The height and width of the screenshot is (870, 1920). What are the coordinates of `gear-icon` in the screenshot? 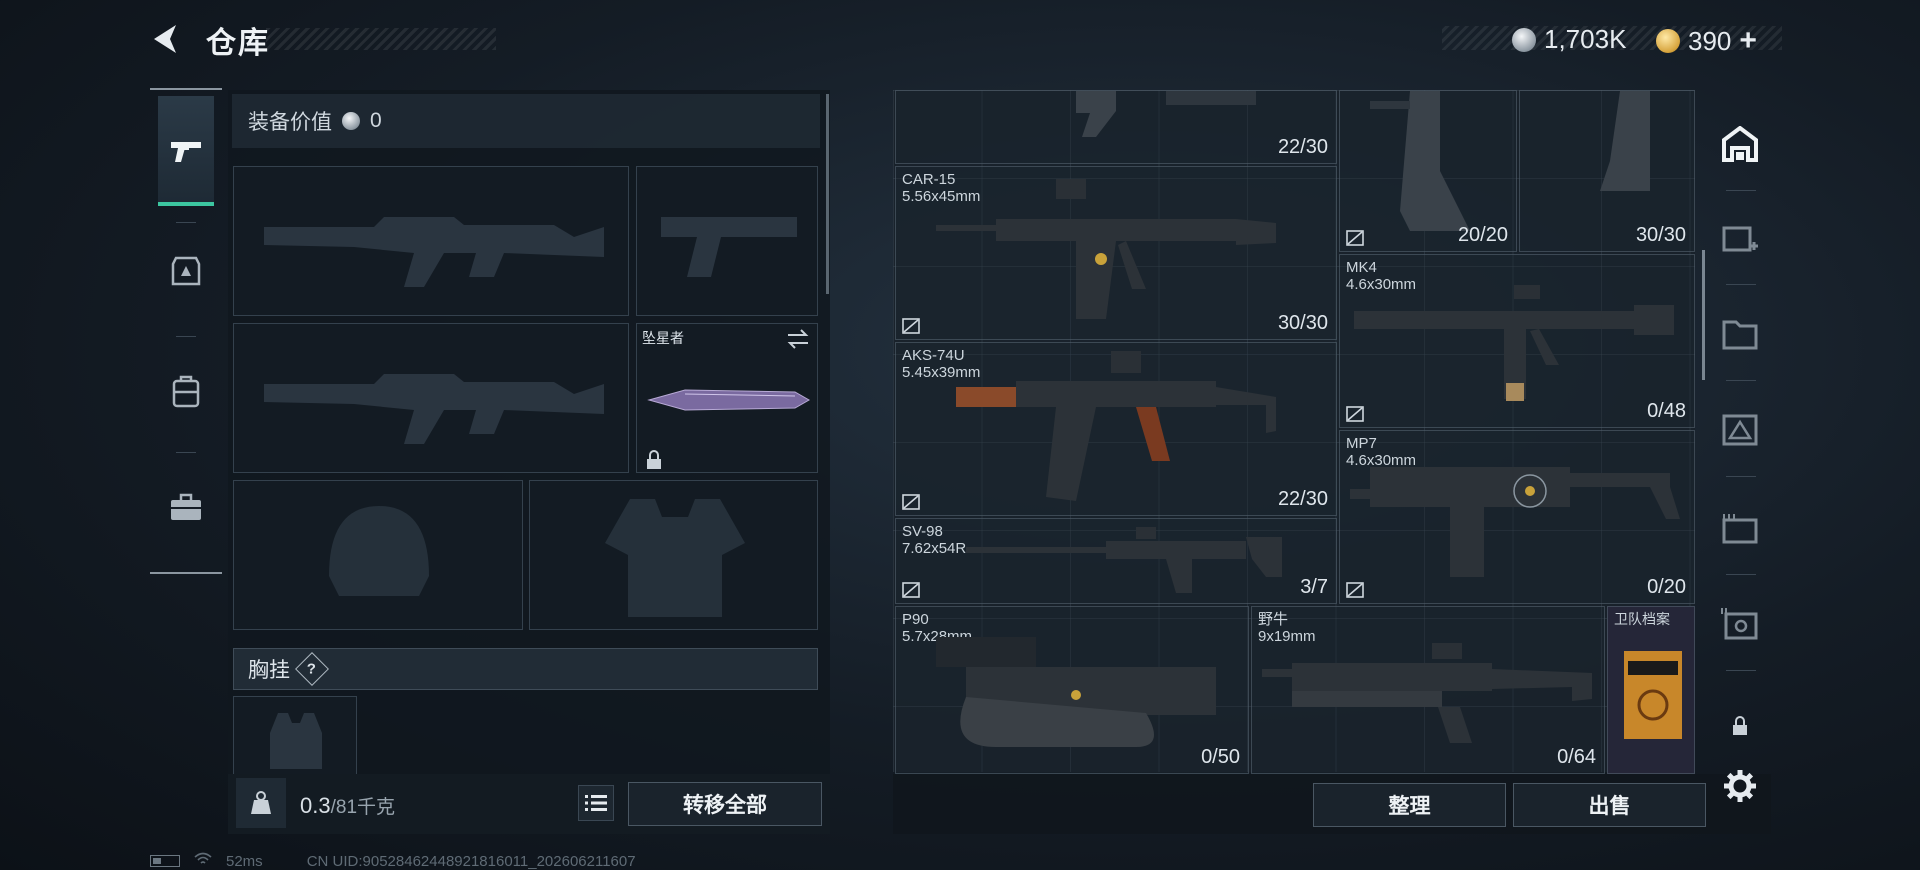 It's located at (1740, 786).